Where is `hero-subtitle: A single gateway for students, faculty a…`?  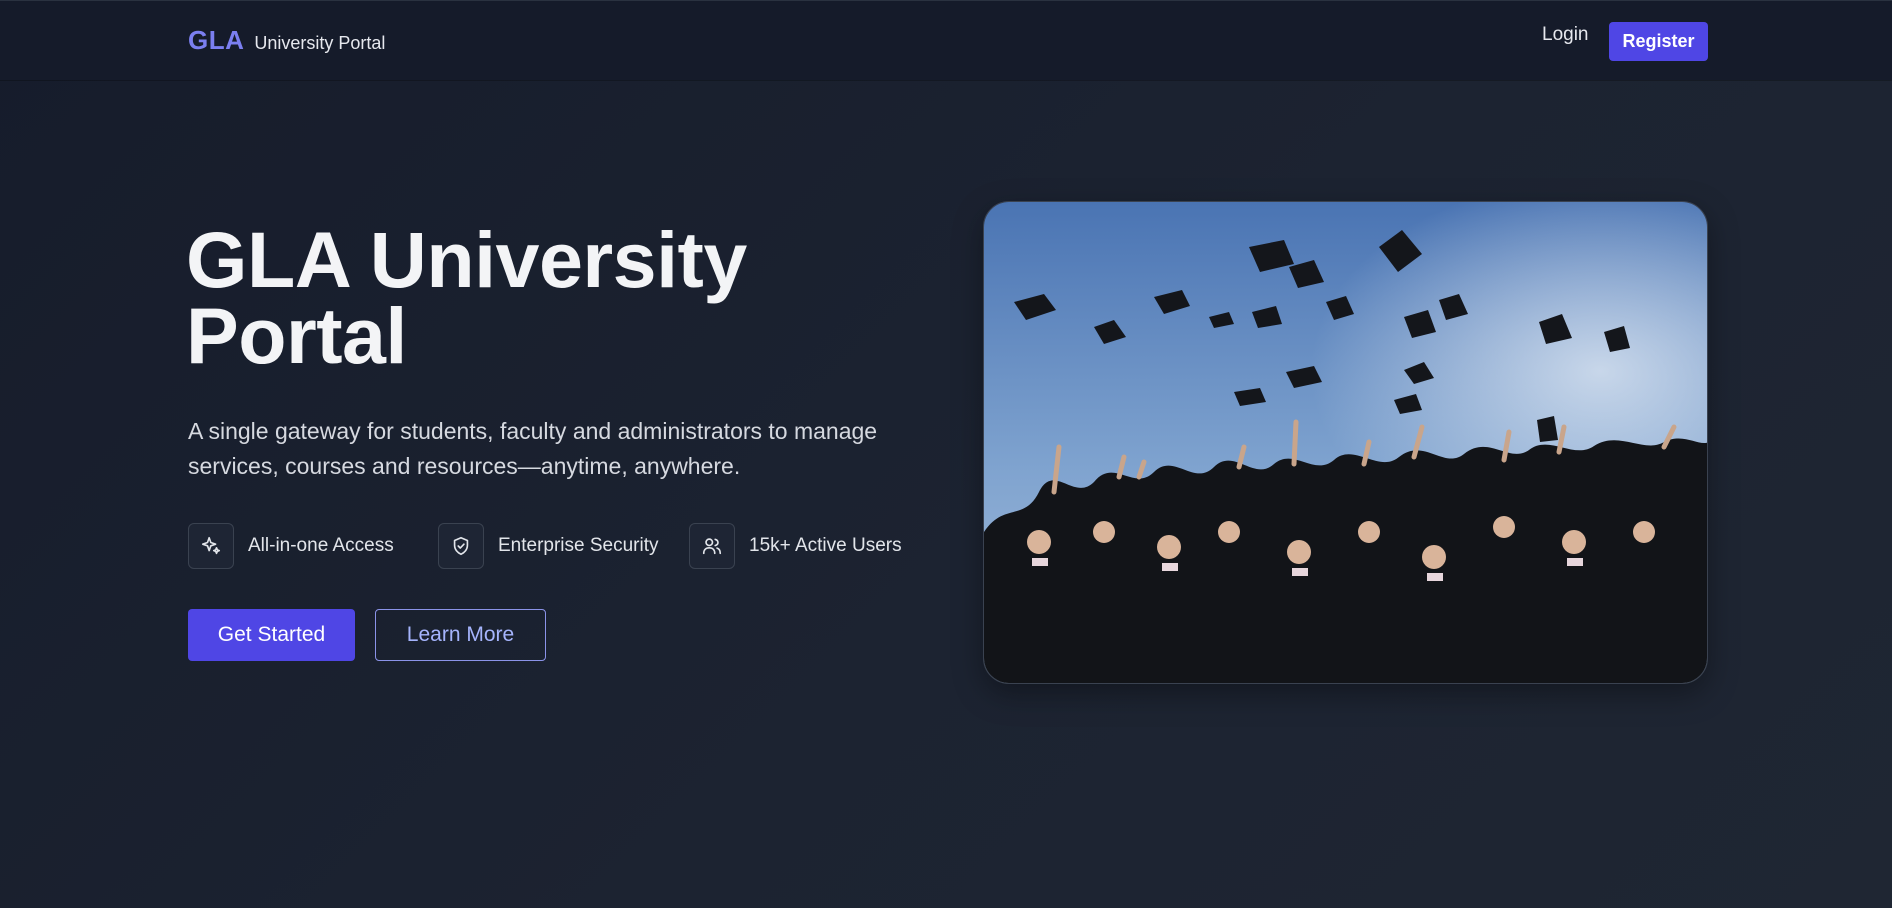 hero-subtitle: A single gateway for students, faculty a… is located at coordinates (568, 449).